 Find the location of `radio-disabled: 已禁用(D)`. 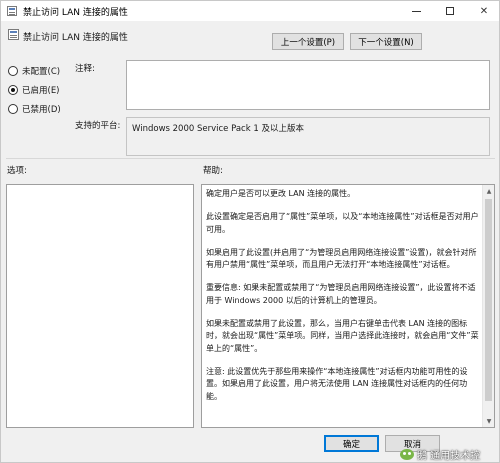

radio-disabled: 已禁用(D) is located at coordinates (34, 109).